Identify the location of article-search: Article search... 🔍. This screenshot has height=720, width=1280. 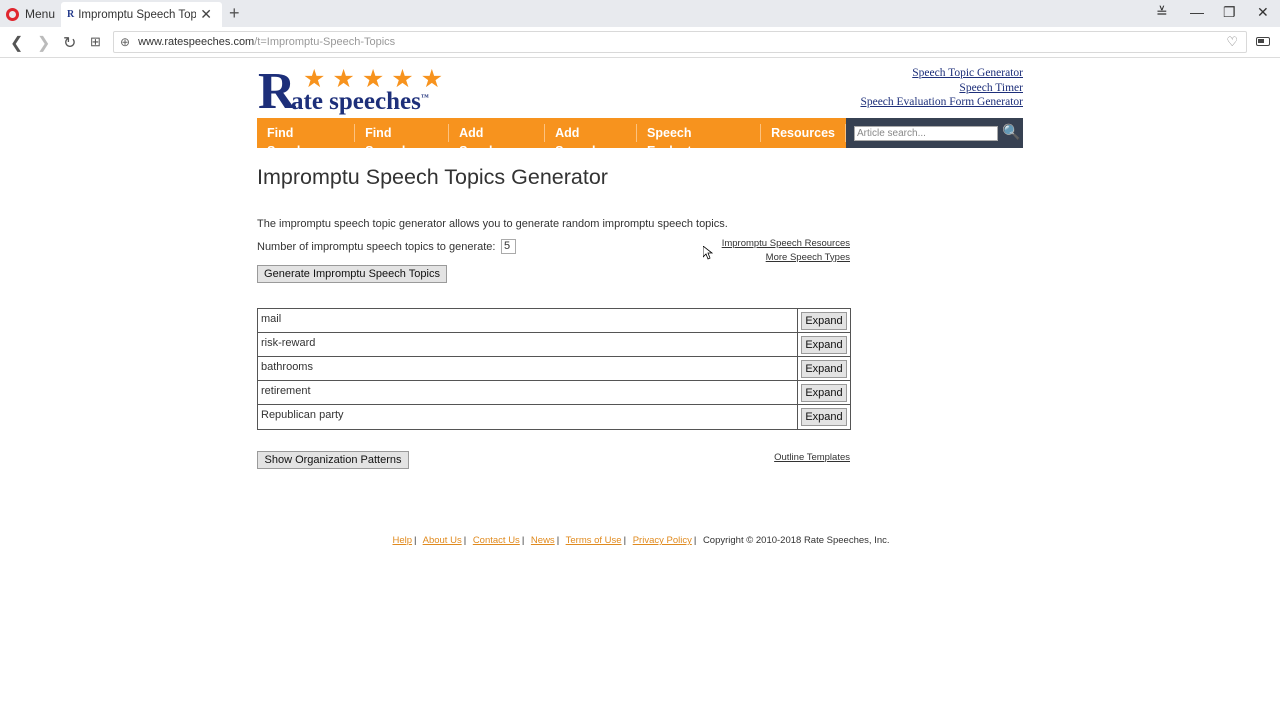
(934, 133).